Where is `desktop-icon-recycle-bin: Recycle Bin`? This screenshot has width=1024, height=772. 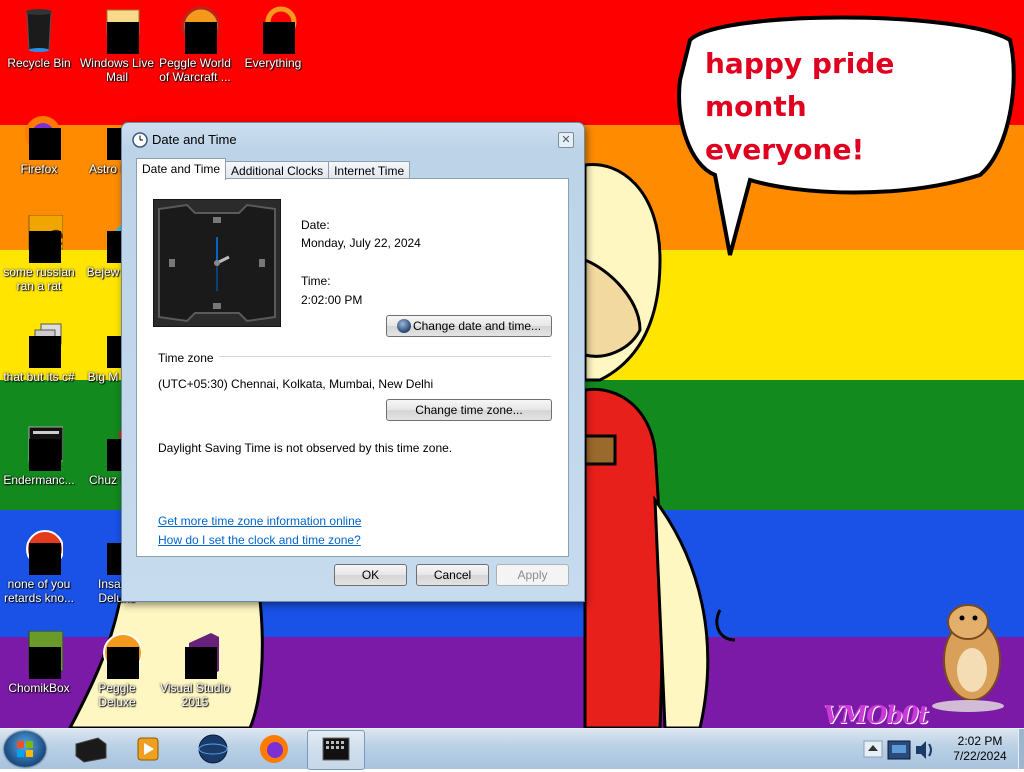 desktop-icon-recycle-bin: Recycle Bin is located at coordinates (39, 38).